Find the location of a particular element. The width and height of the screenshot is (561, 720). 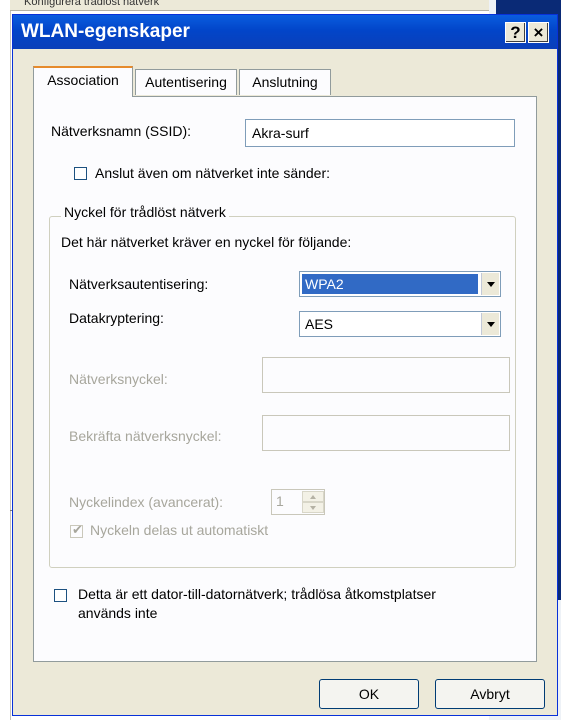

checkmark-icon: ✔ is located at coordinates (77, 529).